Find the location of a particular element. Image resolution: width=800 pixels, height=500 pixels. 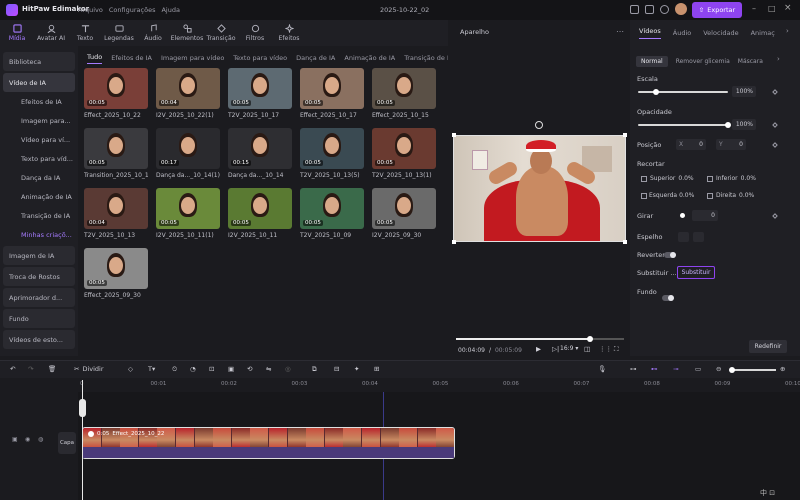

ai-tool-icon: ⧉ is located at coordinates (314, 369).